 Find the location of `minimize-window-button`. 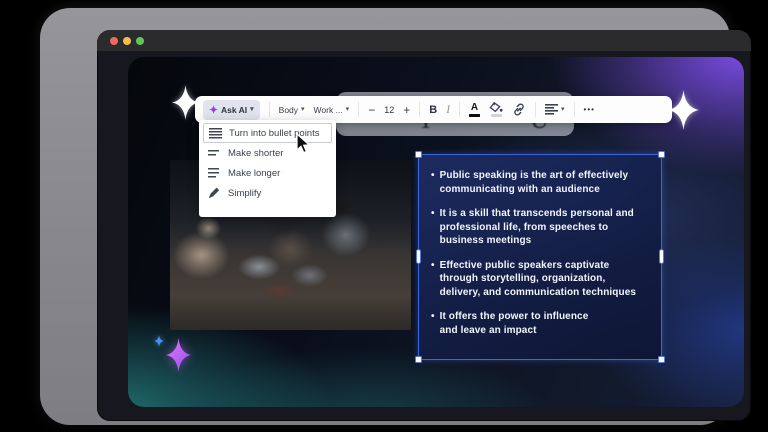

minimize-window-button is located at coordinates (127, 40).